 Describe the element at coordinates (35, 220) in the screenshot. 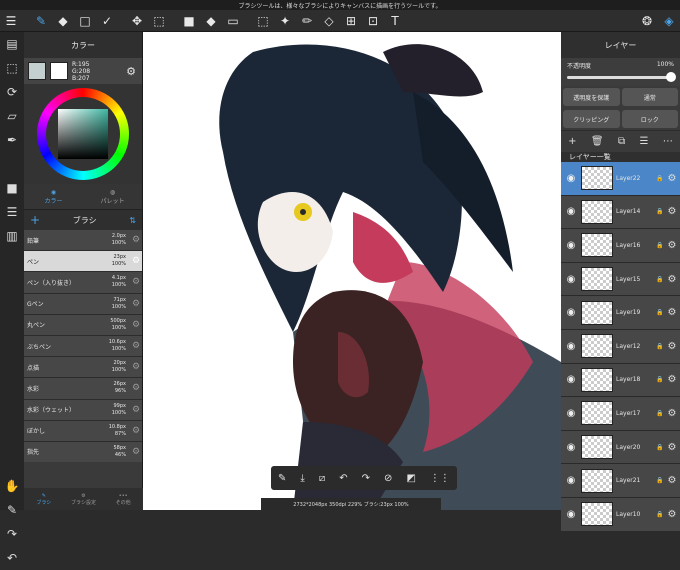

I see `add-brush-icon: +` at that location.